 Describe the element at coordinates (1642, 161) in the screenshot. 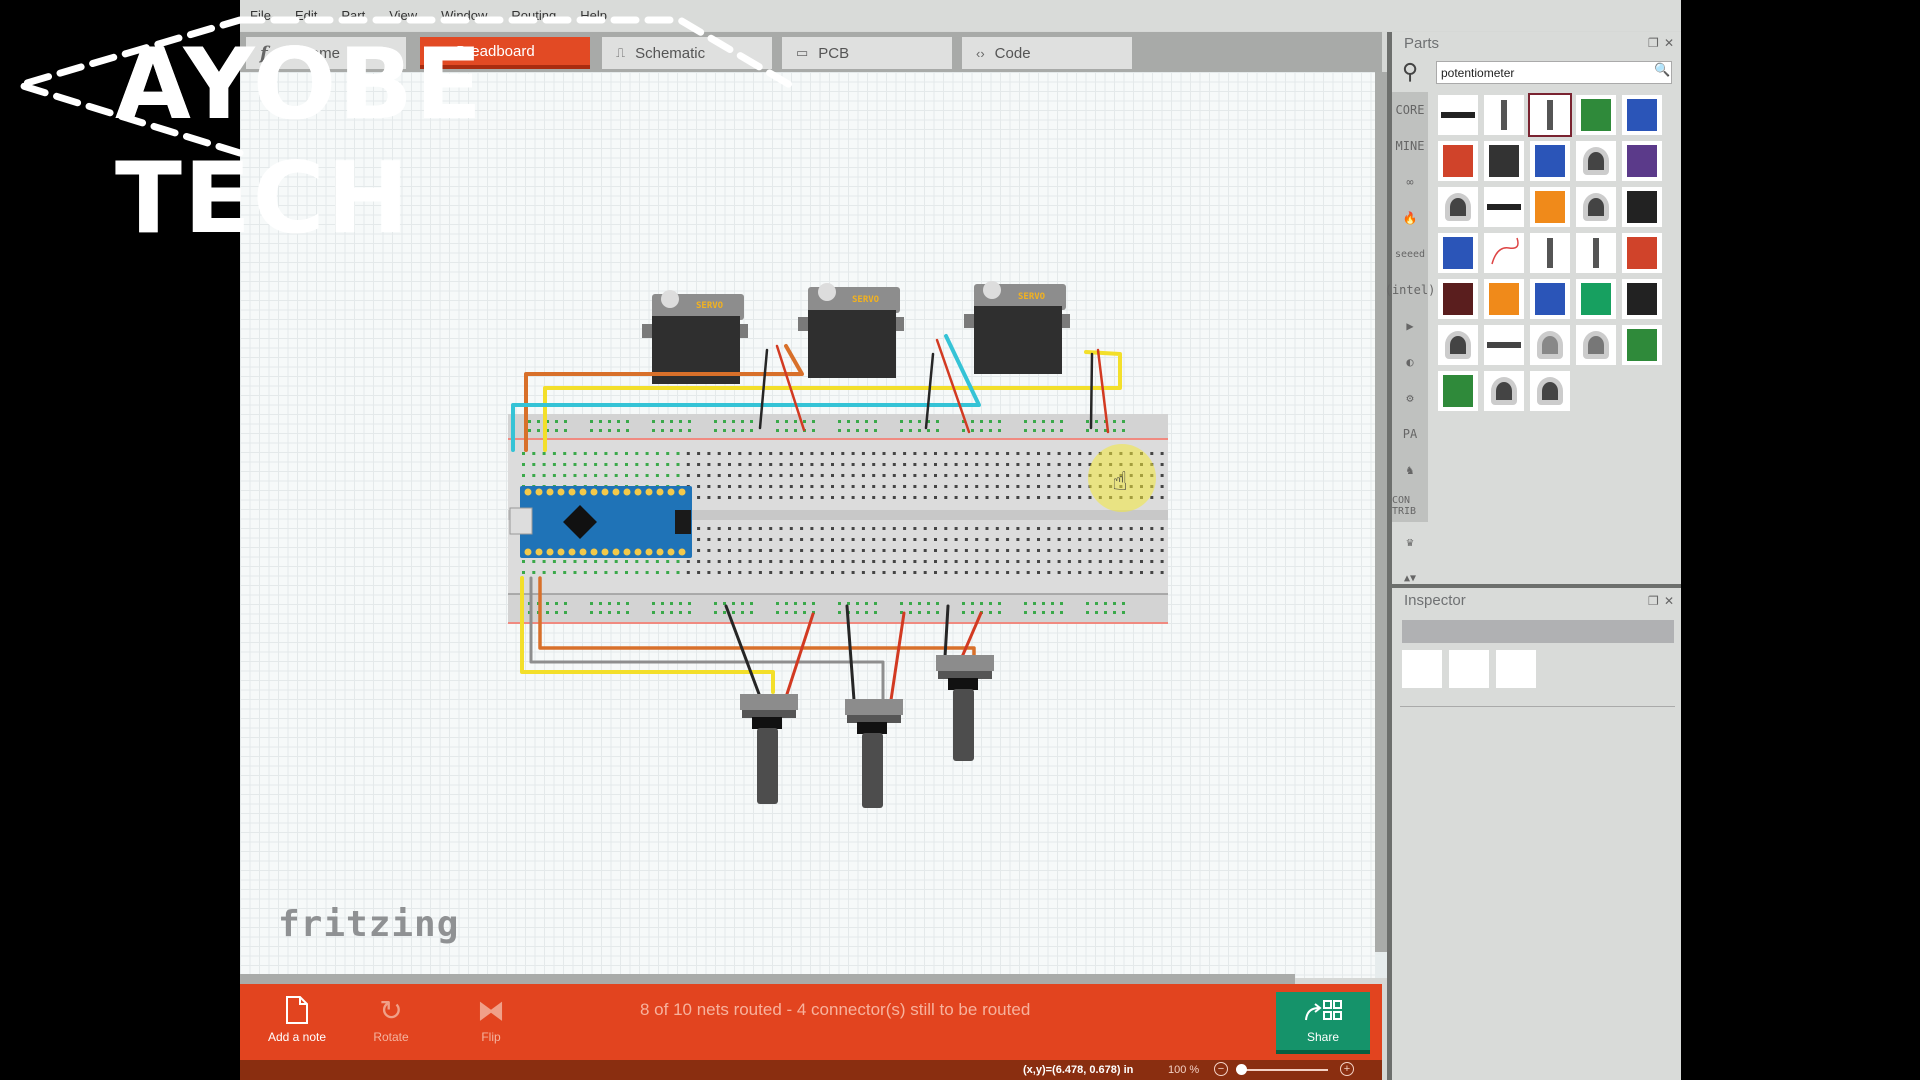

I see `part-purple-board` at that location.